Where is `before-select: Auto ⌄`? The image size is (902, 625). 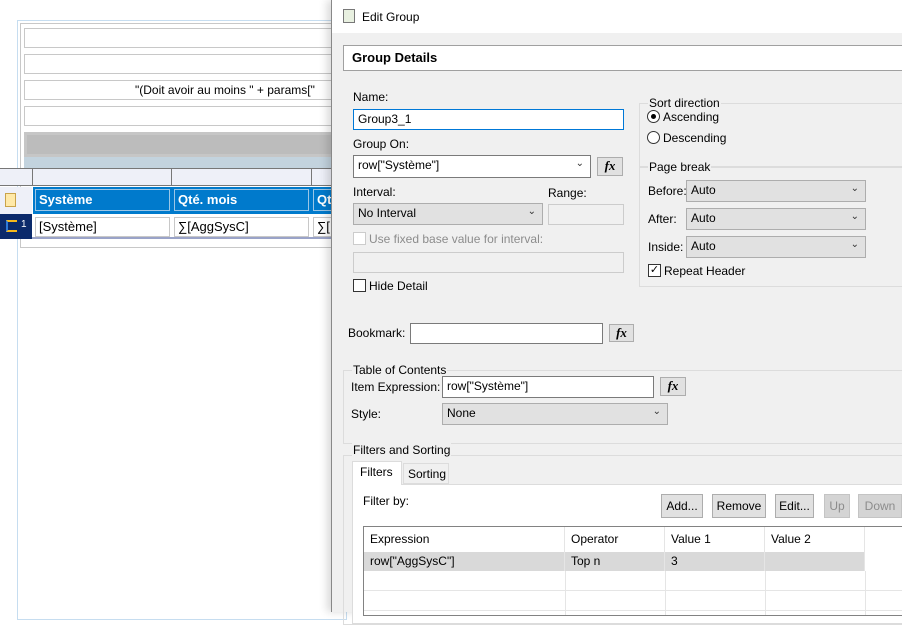 before-select: Auto ⌄ is located at coordinates (776, 191).